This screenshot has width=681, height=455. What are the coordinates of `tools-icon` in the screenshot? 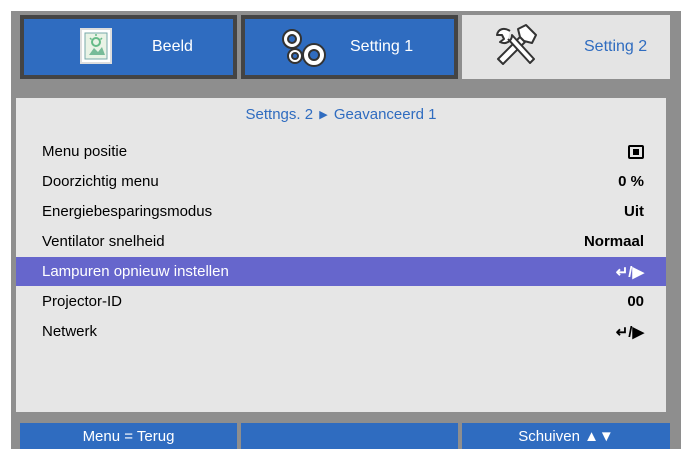 It's located at (517, 47).